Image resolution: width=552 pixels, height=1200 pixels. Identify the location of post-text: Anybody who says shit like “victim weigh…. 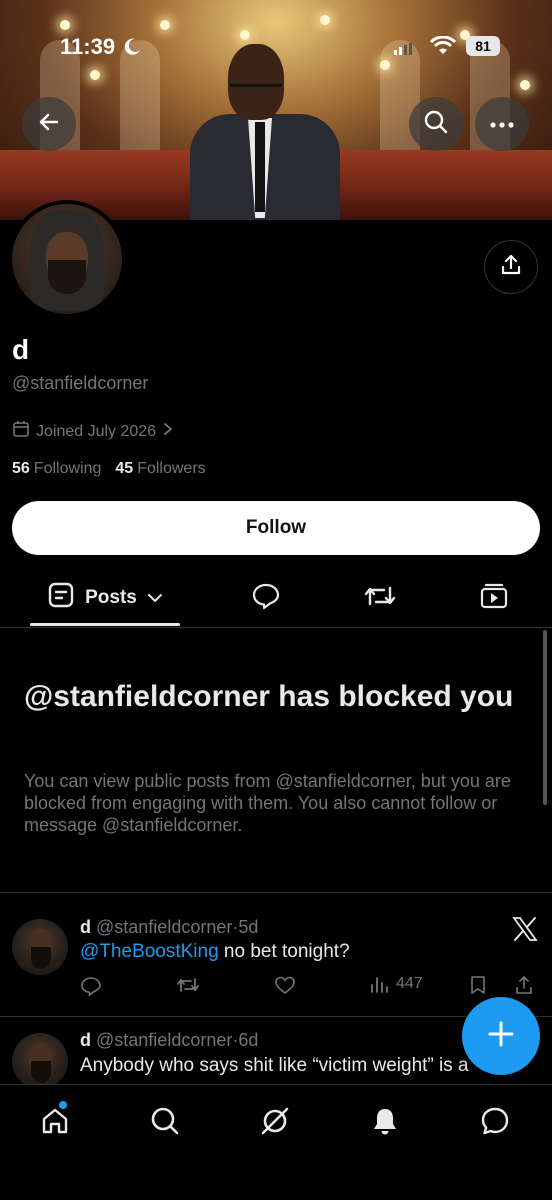
(274, 1065).